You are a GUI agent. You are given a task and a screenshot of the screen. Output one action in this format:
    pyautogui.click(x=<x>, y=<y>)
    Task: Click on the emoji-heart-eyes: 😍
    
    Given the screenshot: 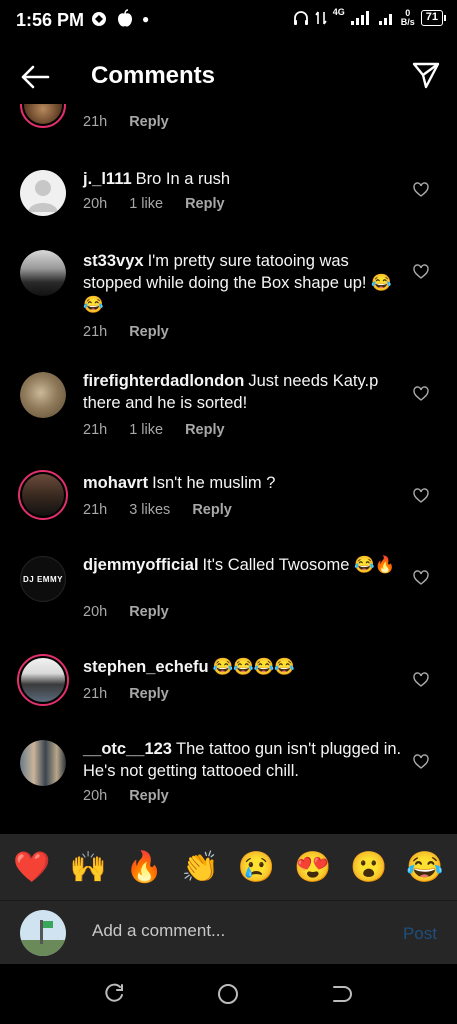 What is the action you would take?
    pyautogui.click(x=313, y=867)
    